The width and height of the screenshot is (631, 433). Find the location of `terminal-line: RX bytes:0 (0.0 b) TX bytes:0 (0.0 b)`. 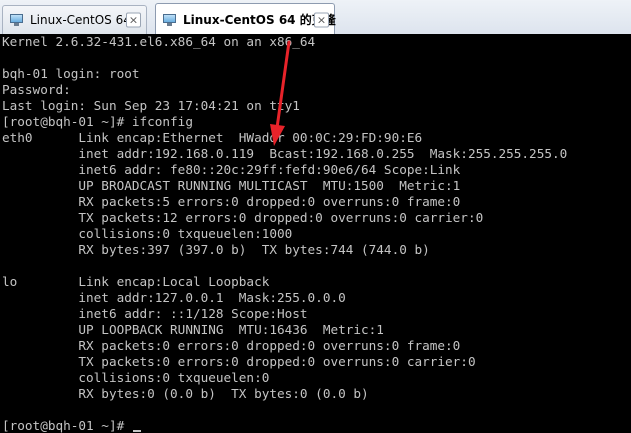

terminal-line: RX bytes:0 (0.0 b) TX bytes:0 (0.0 b) is located at coordinates (185, 393).